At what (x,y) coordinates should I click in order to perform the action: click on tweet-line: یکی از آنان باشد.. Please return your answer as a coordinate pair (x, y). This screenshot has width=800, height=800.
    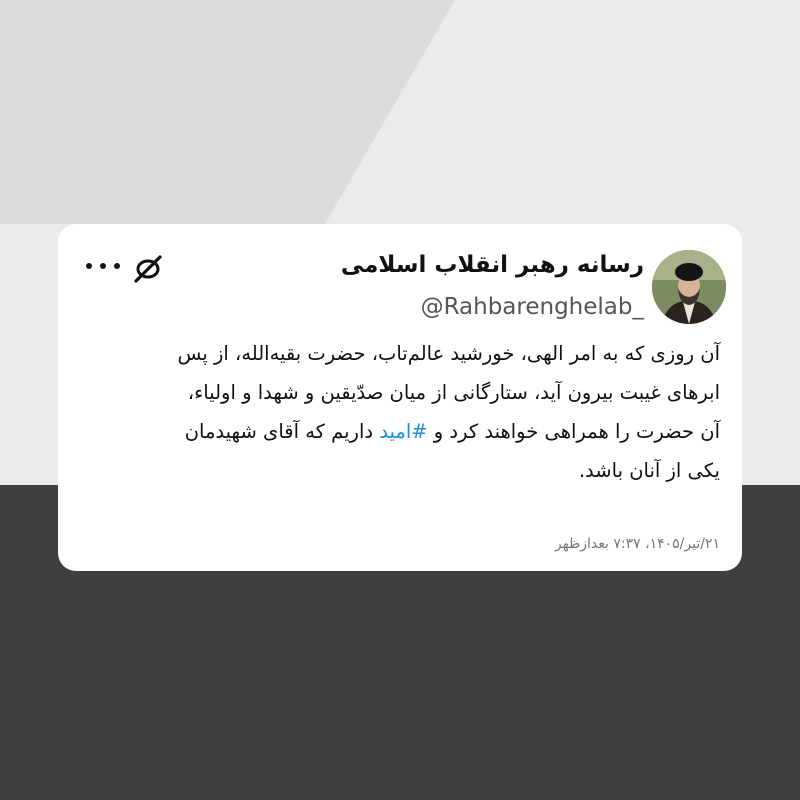
    Looking at the image, I should click on (649, 470).